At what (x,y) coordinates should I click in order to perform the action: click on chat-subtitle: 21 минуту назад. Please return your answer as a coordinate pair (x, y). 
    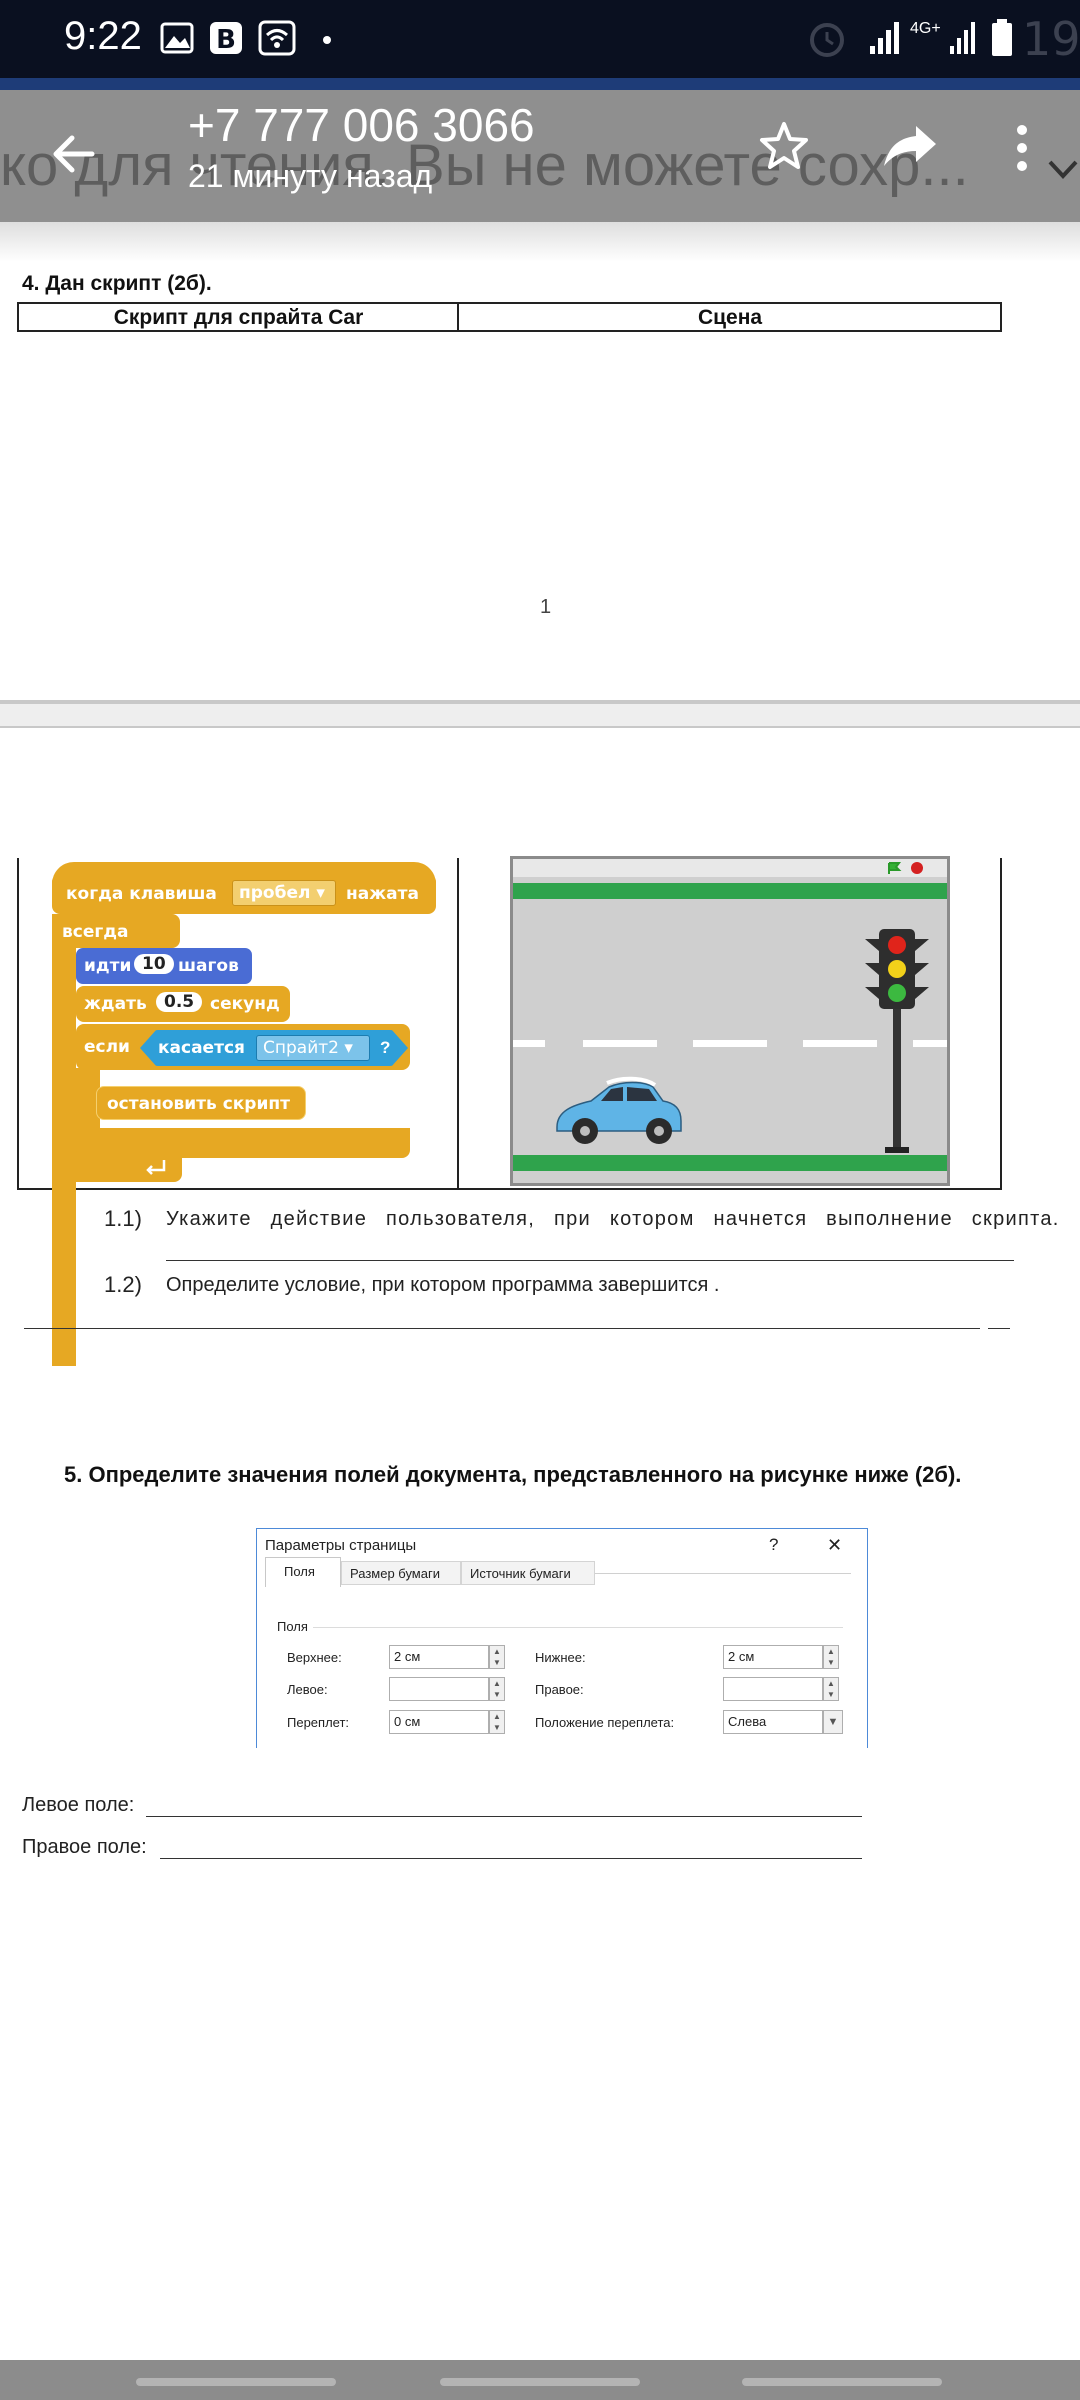
    Looking at the image, I should click on (310, 176).